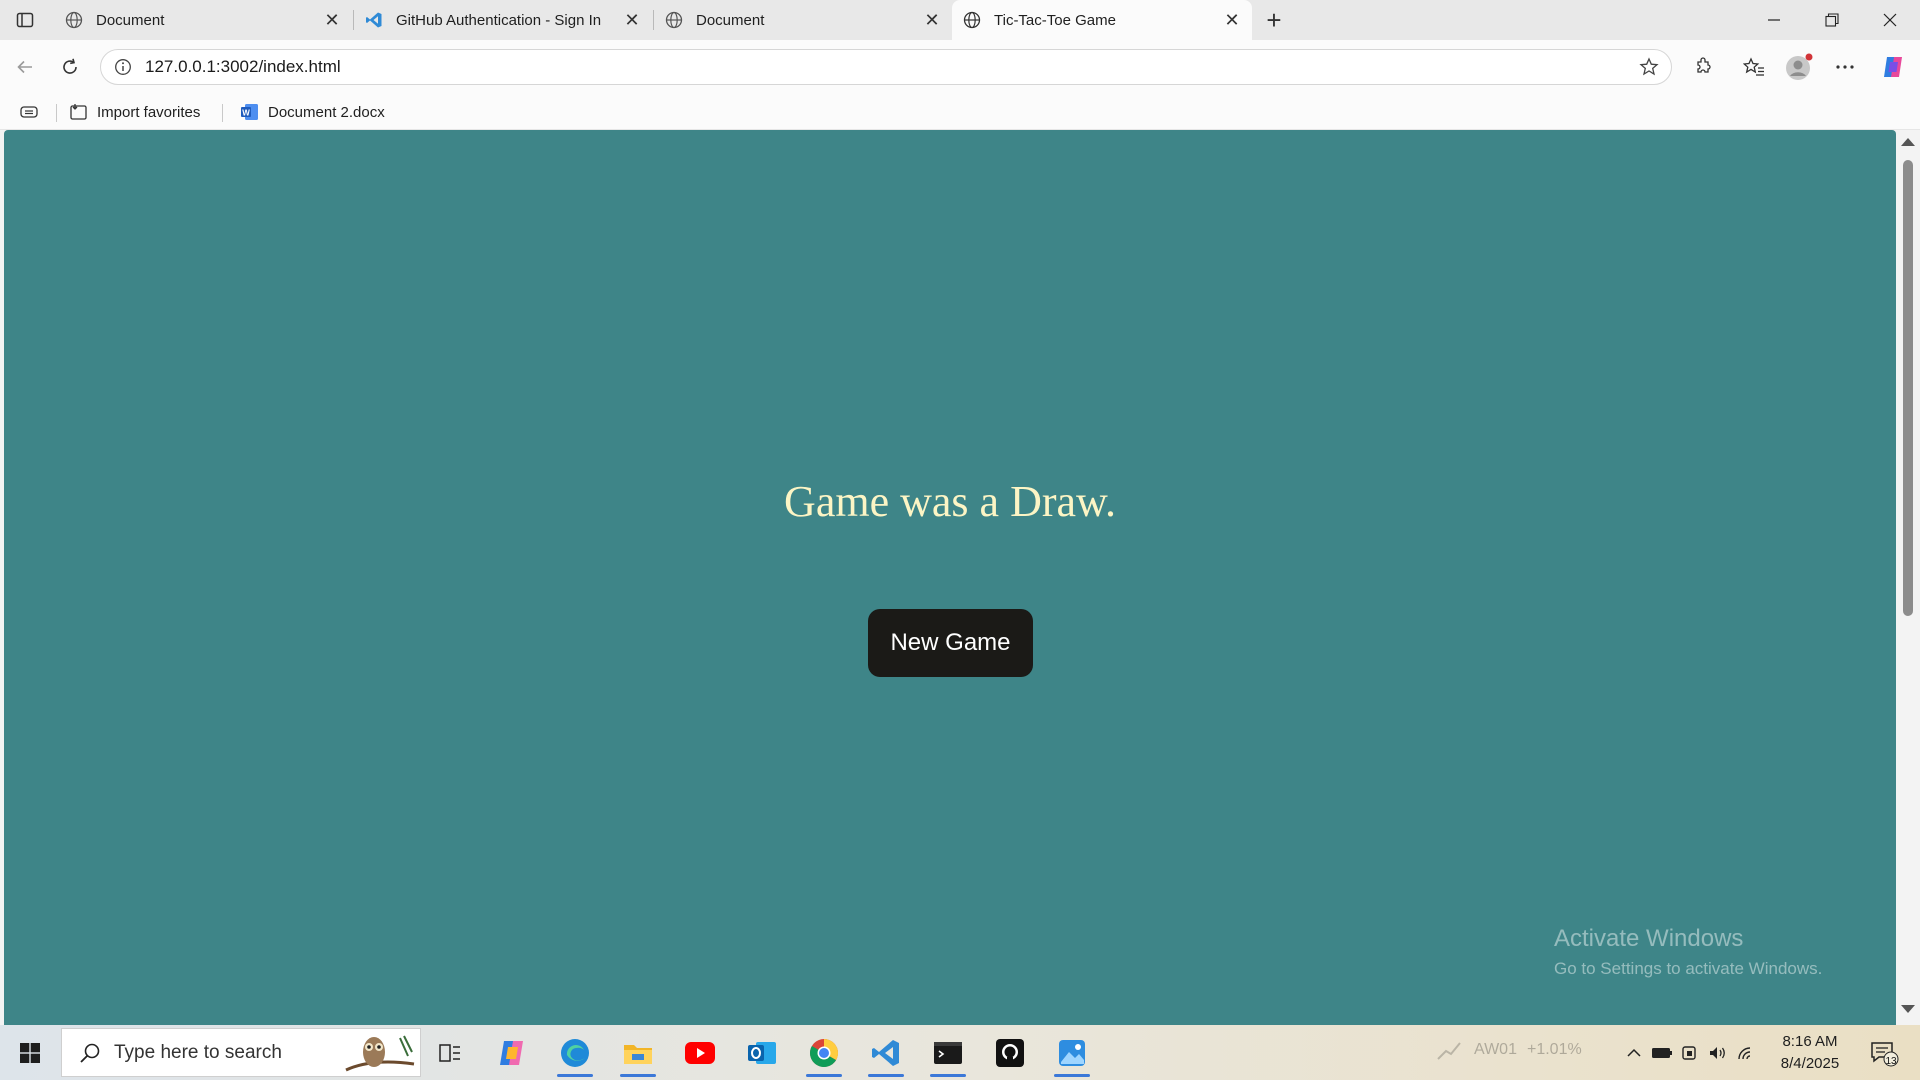 Image resolution: width=1920 pixels, height=1080 pixels. Describe the element at coordinates (380, 1052) in the screenshot. I see `search-highlight-owl-icon` at that location.